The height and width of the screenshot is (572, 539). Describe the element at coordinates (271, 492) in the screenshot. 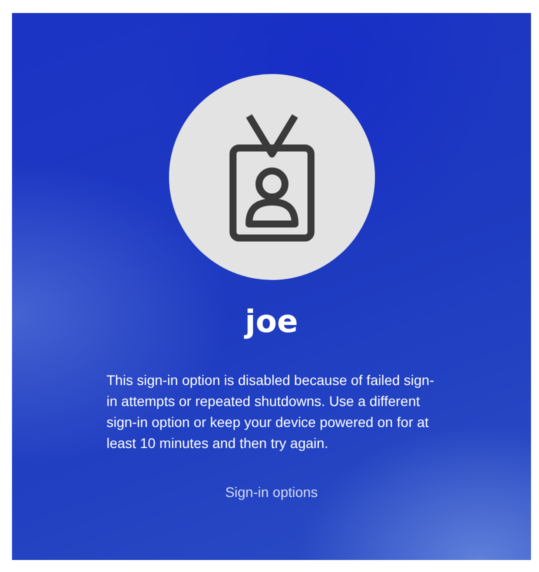

I see `sign-in-options-link: Sign-in options` at that location.